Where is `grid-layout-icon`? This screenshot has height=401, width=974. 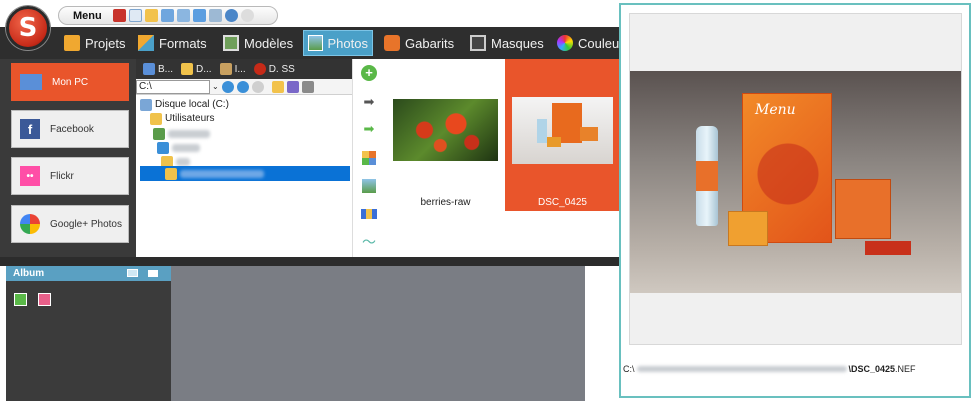 grid-layout-icon is located at coordinates (369, 158).